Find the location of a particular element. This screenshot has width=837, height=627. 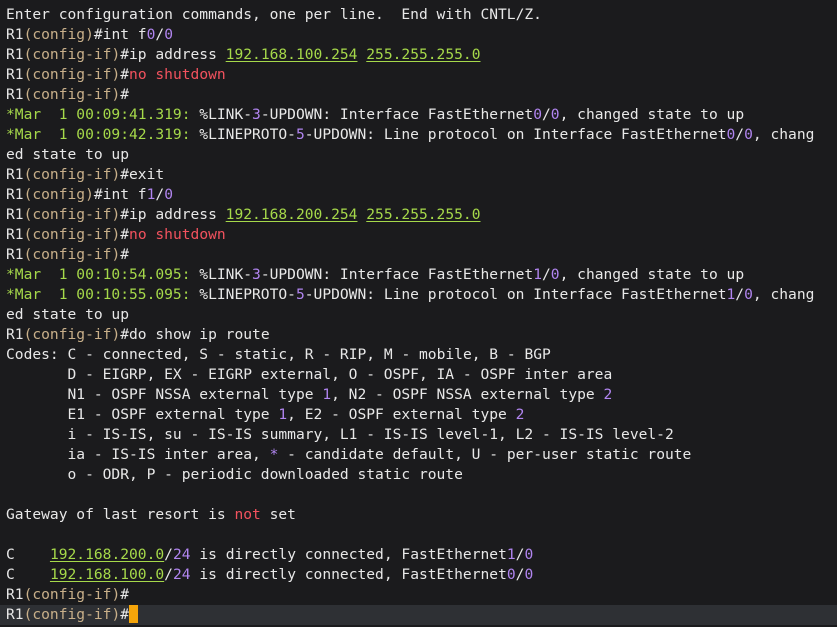

terminal-text-segment: mobile, B is located at coordinates (458, 354).